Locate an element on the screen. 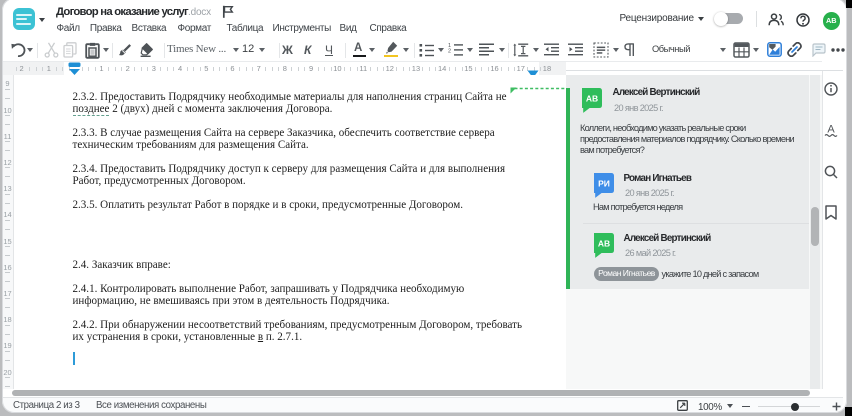 The width and height of the screenshot is (852, 416). svg-text: A is located at coordinates (831, 130).